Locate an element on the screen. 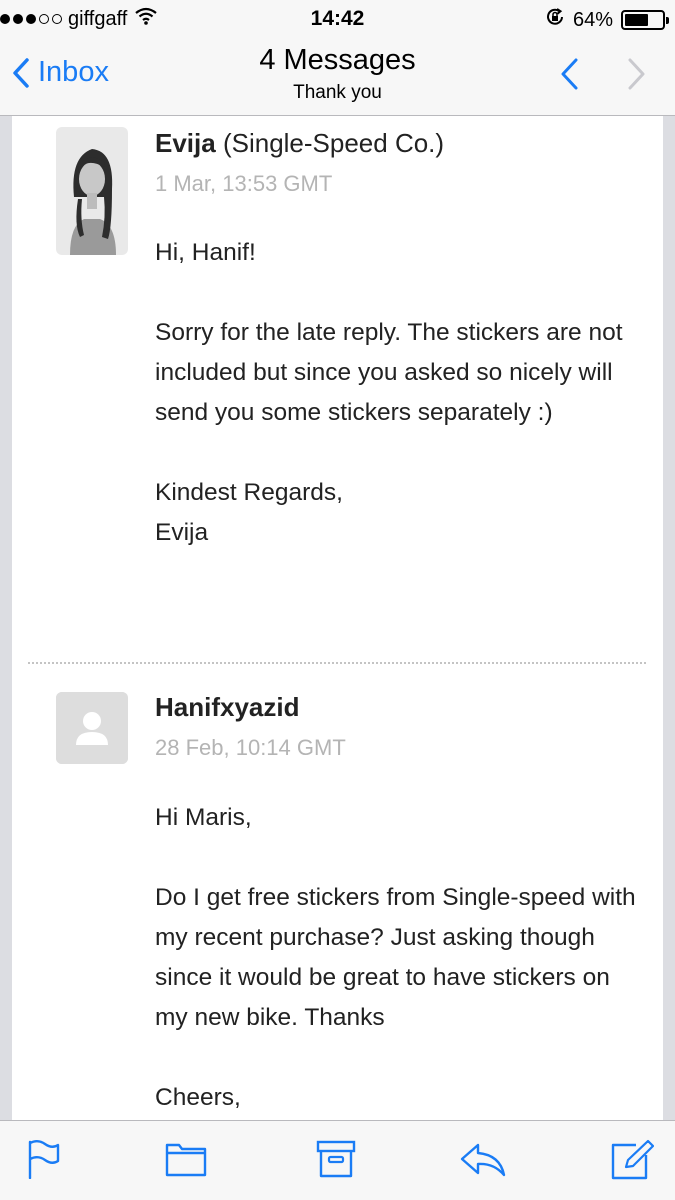  archive-button is located at coordinates (336, 1161).